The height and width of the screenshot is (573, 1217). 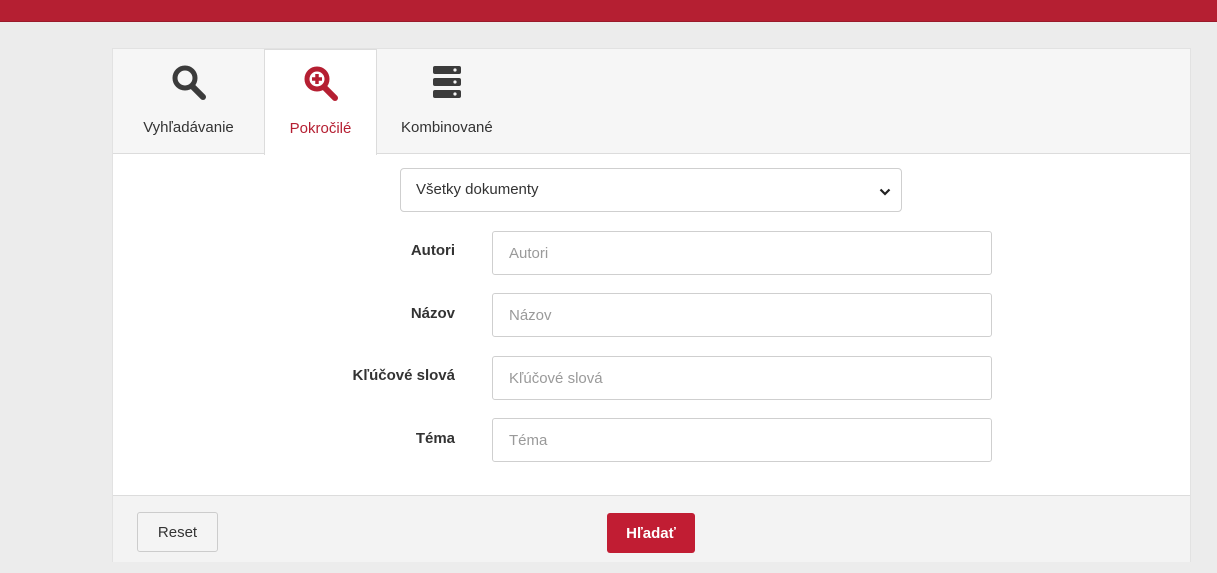 I want to click on form-footer: Reset Hľadať, so click(x=651, y=528).